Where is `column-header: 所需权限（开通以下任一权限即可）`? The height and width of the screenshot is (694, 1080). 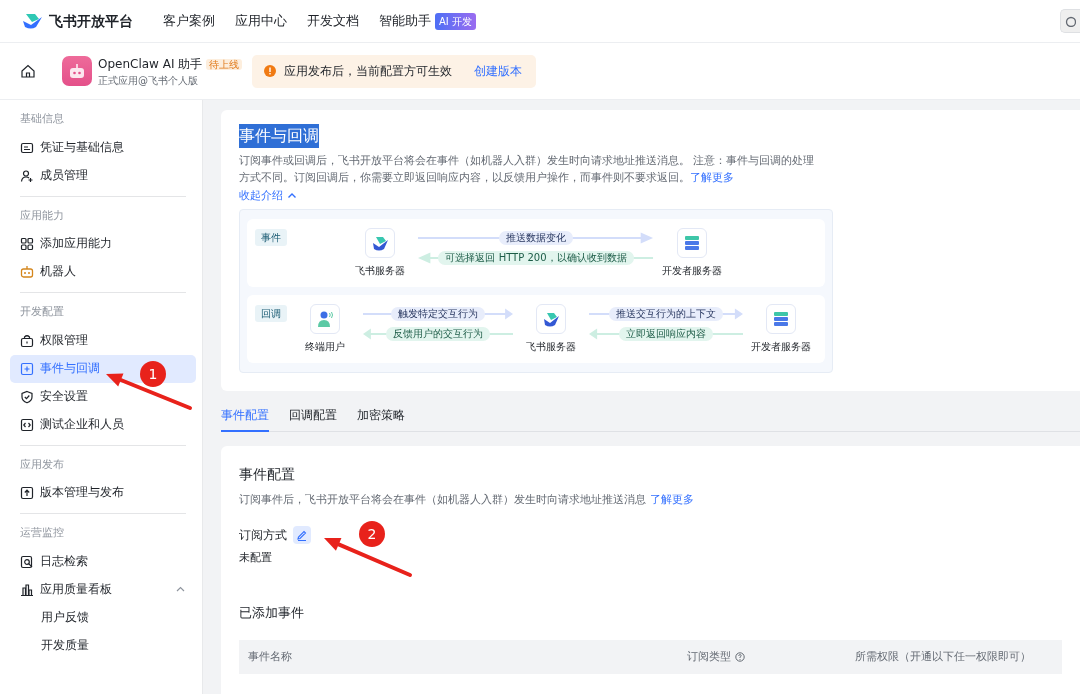
column-header: 所需权限（开通以下任一权限即可） is located at coordinates (943, 656).